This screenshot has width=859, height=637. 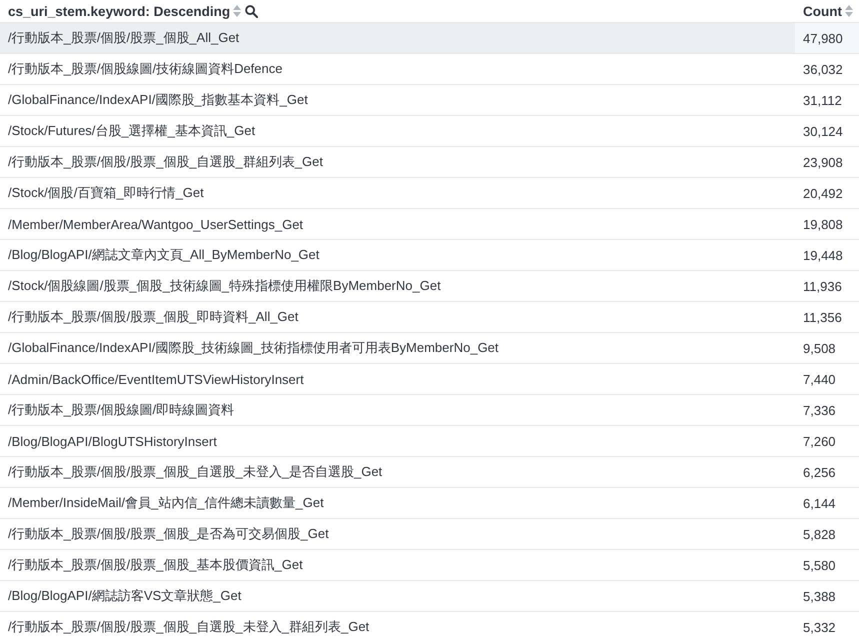 I want to click on table-cell: 5,828, so click(x=827, y=534).